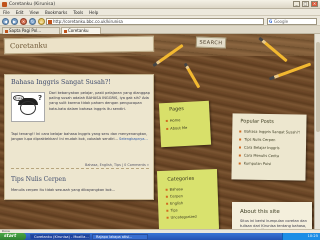 This screenshot has height=240, width=320. I want to click on window-controls: _ □ ×, so click(305, 4).